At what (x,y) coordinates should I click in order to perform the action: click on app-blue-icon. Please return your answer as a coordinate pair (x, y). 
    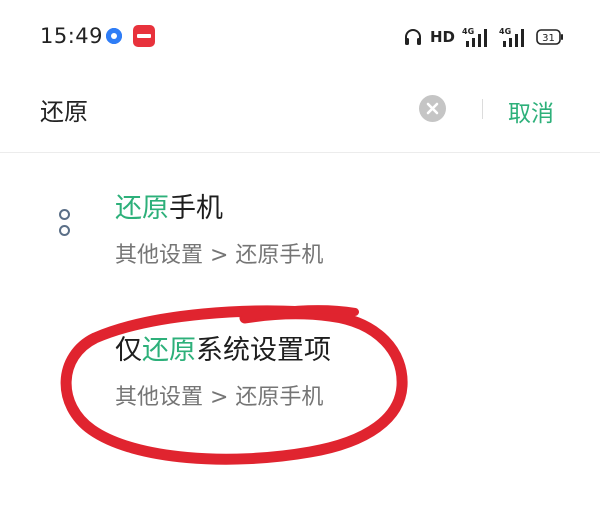
    Looking at the image, I should click on (114, 36).